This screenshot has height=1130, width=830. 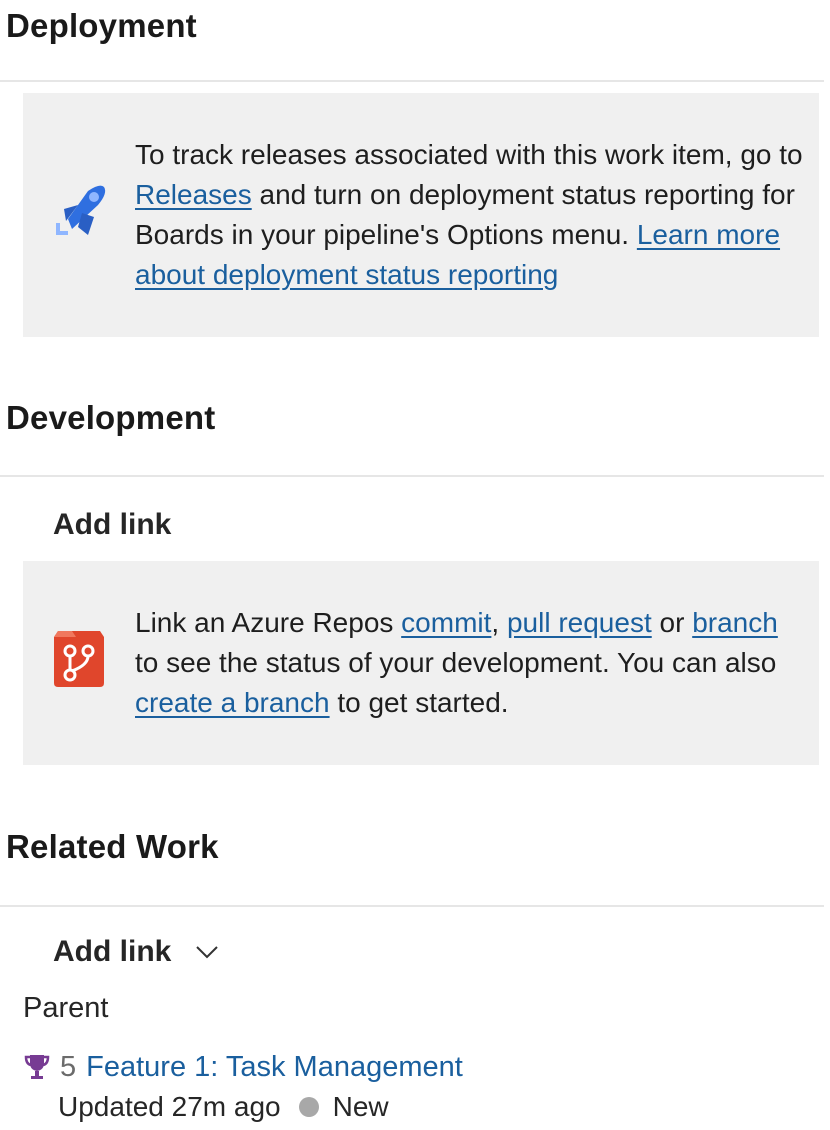 I want to click on pipelines-rocket-icon, so click(x=79, y=215).